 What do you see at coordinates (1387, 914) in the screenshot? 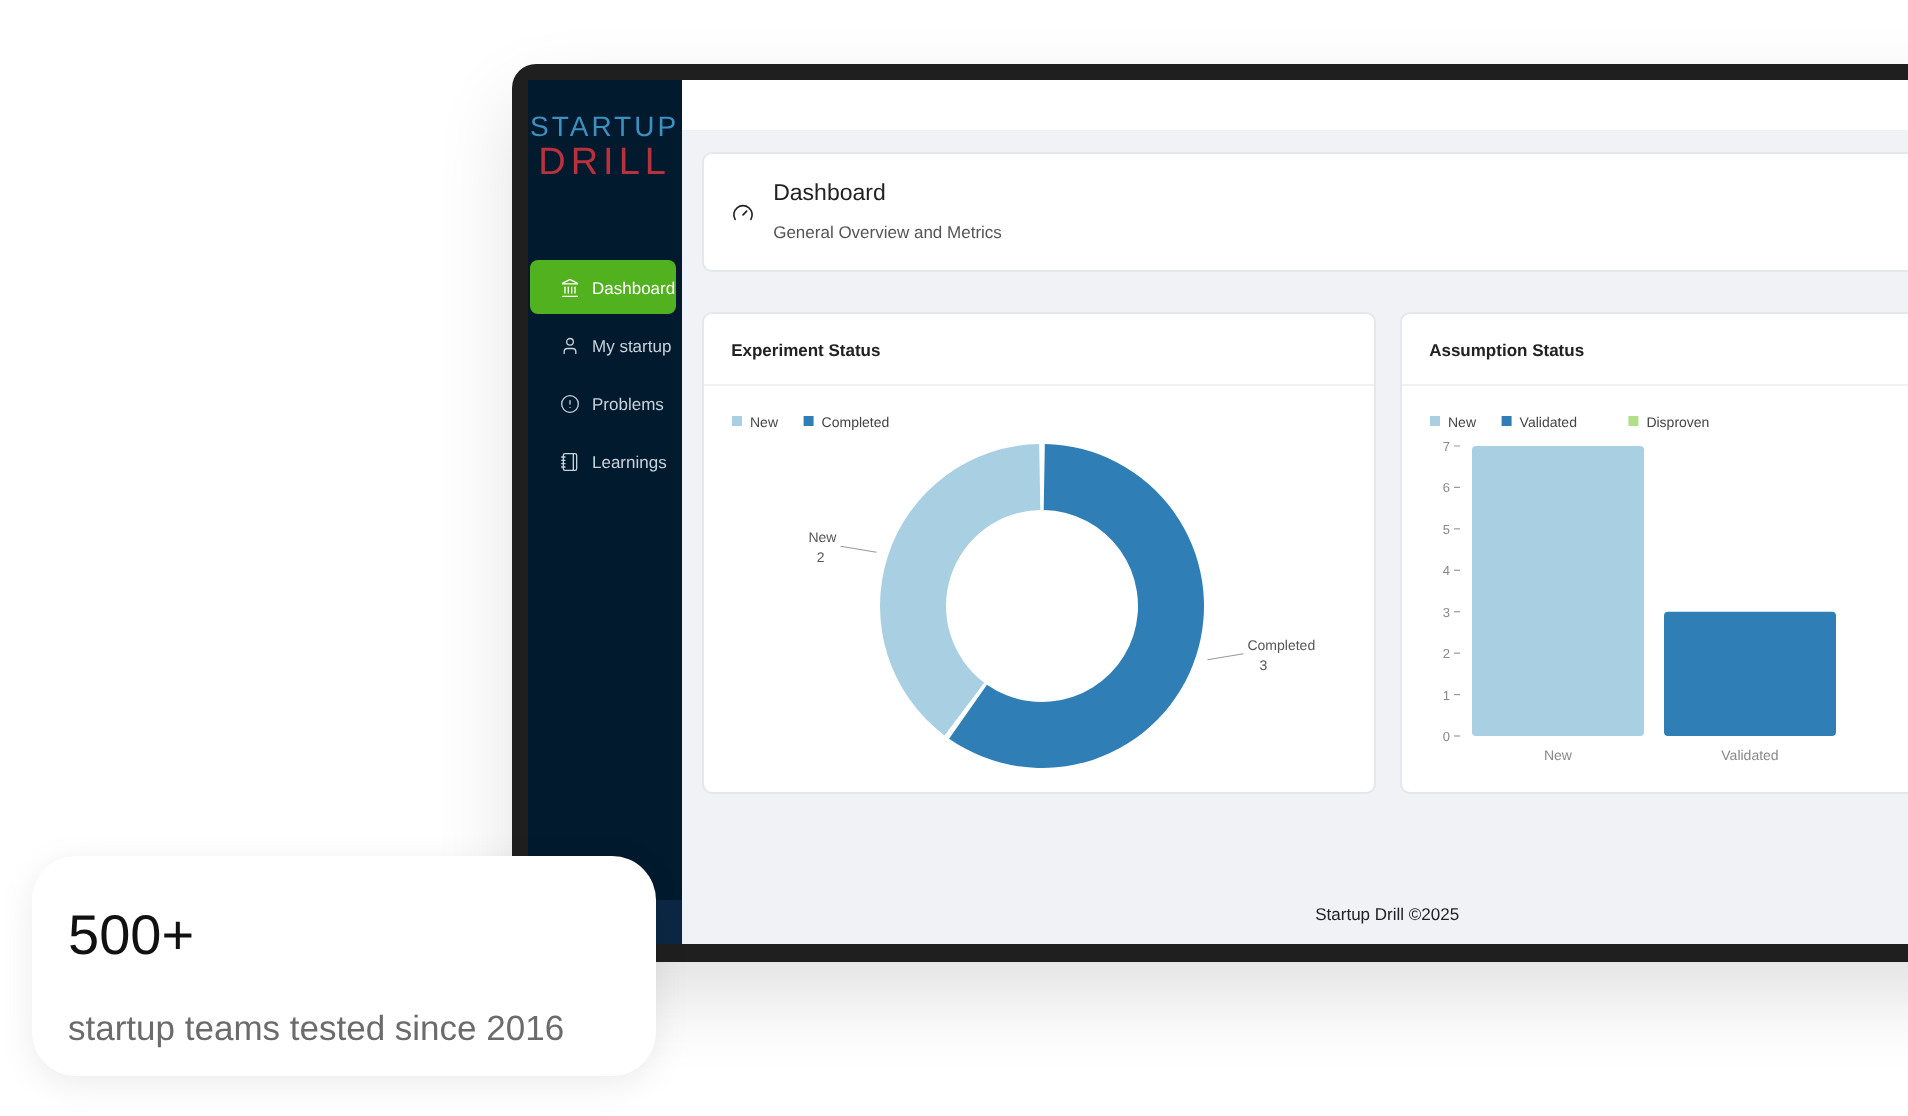
I see `footer-text: Startup Drill ©2025` at bounding box center [1387, 914].